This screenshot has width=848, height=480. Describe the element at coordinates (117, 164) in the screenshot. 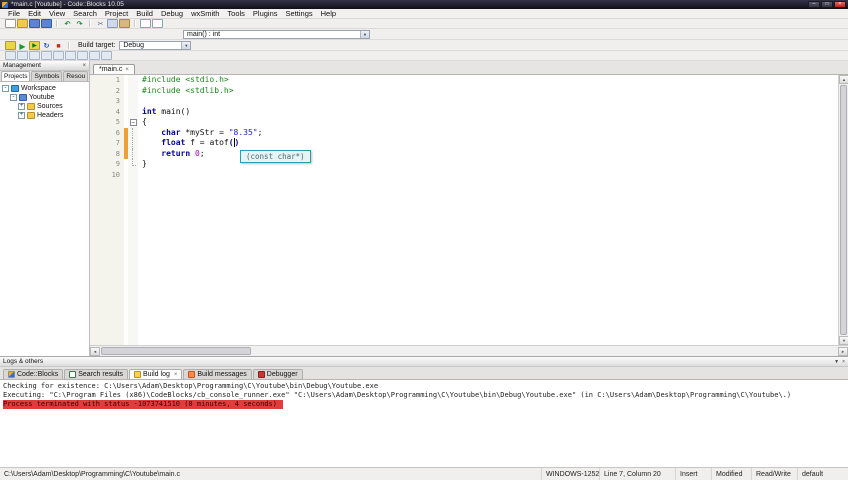

I see `line-number: 9` at that location.